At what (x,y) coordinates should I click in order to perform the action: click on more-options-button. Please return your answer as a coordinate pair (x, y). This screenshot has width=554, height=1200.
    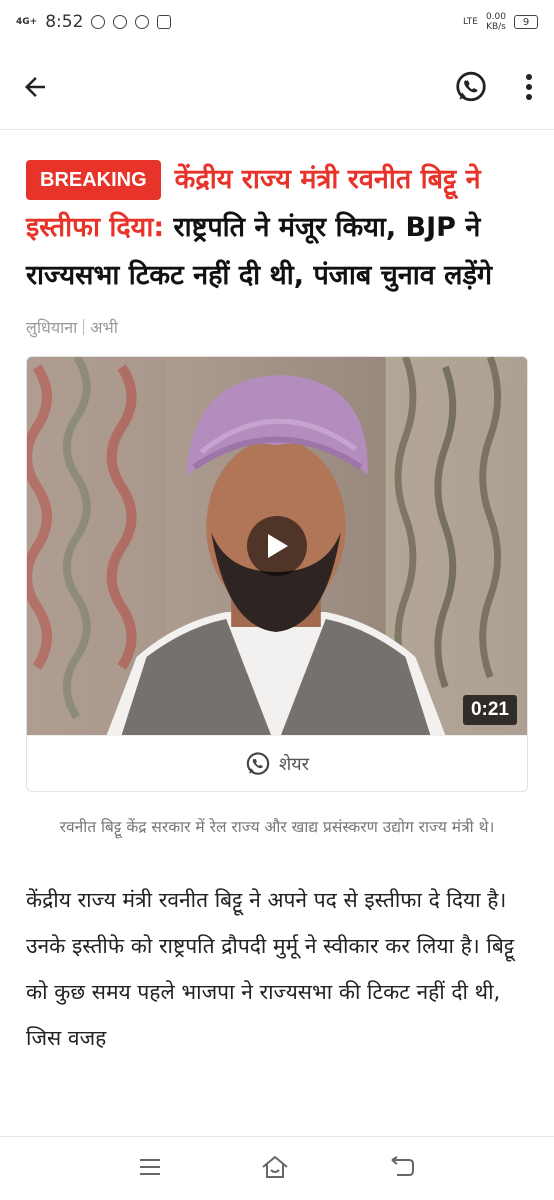
    Looking at the image, I should click on (529, 87).